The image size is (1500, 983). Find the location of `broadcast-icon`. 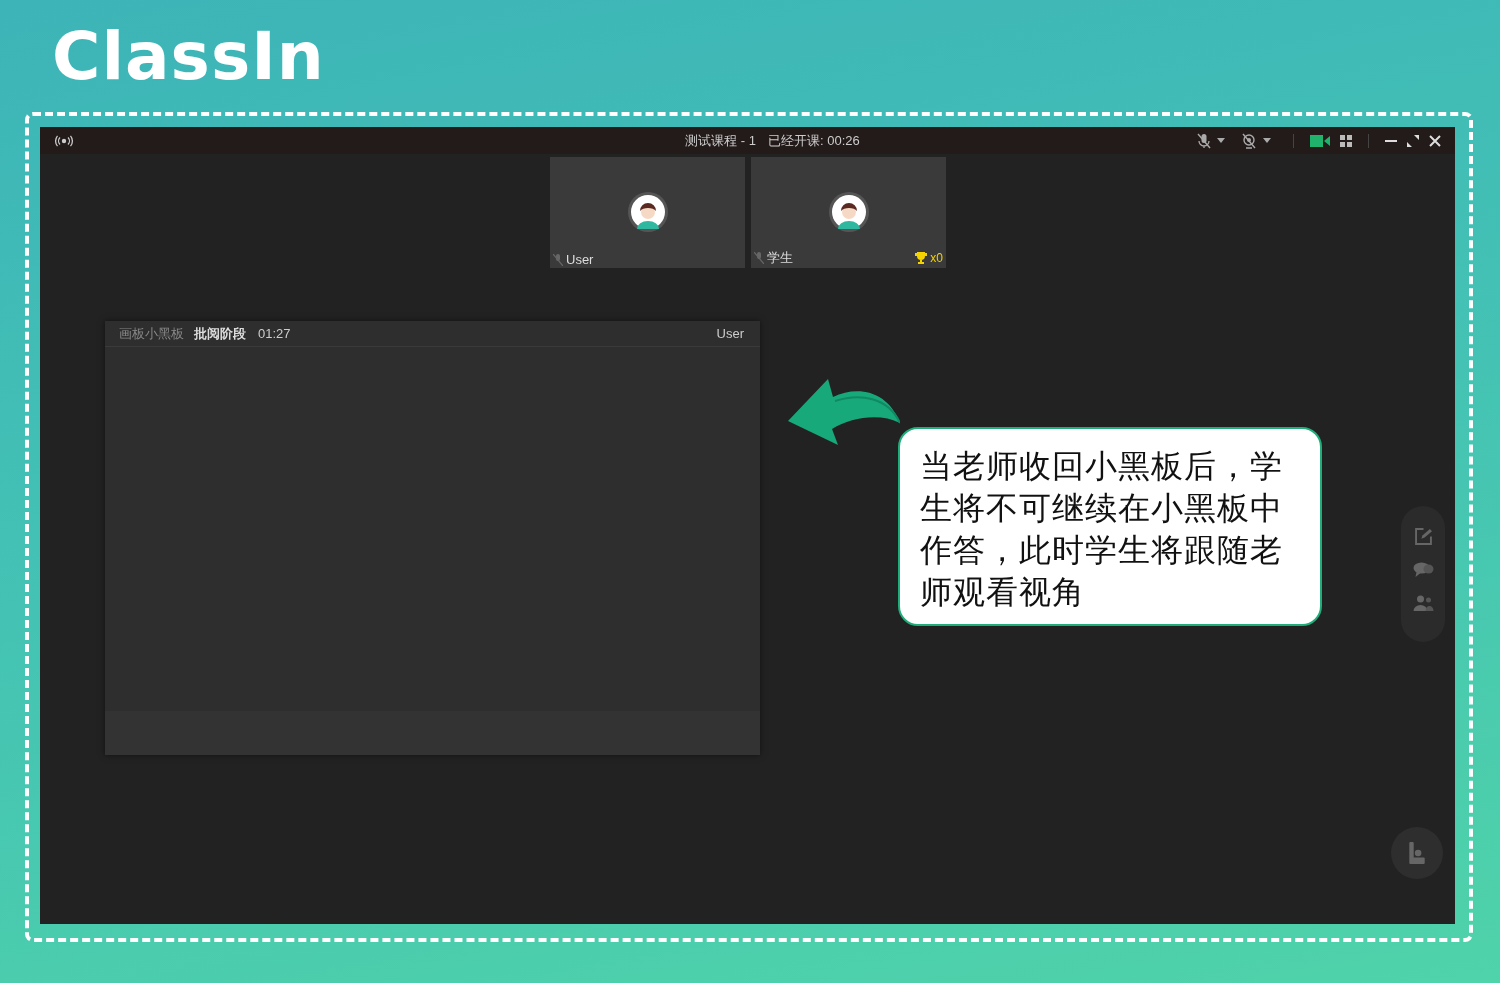

broadcast-icon is located at coordinates (64, 140).